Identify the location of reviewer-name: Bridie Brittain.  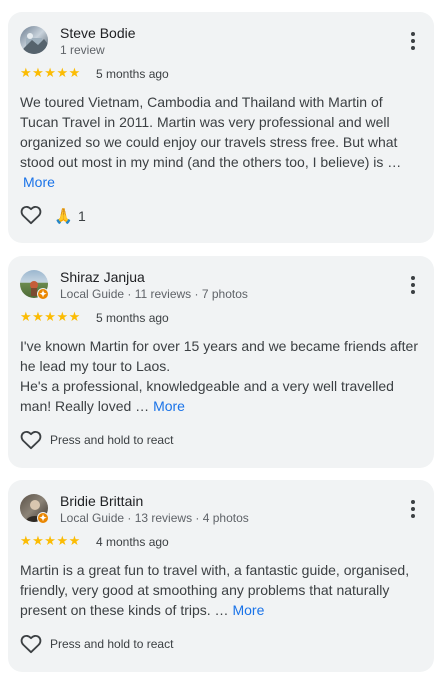
(101, 501).